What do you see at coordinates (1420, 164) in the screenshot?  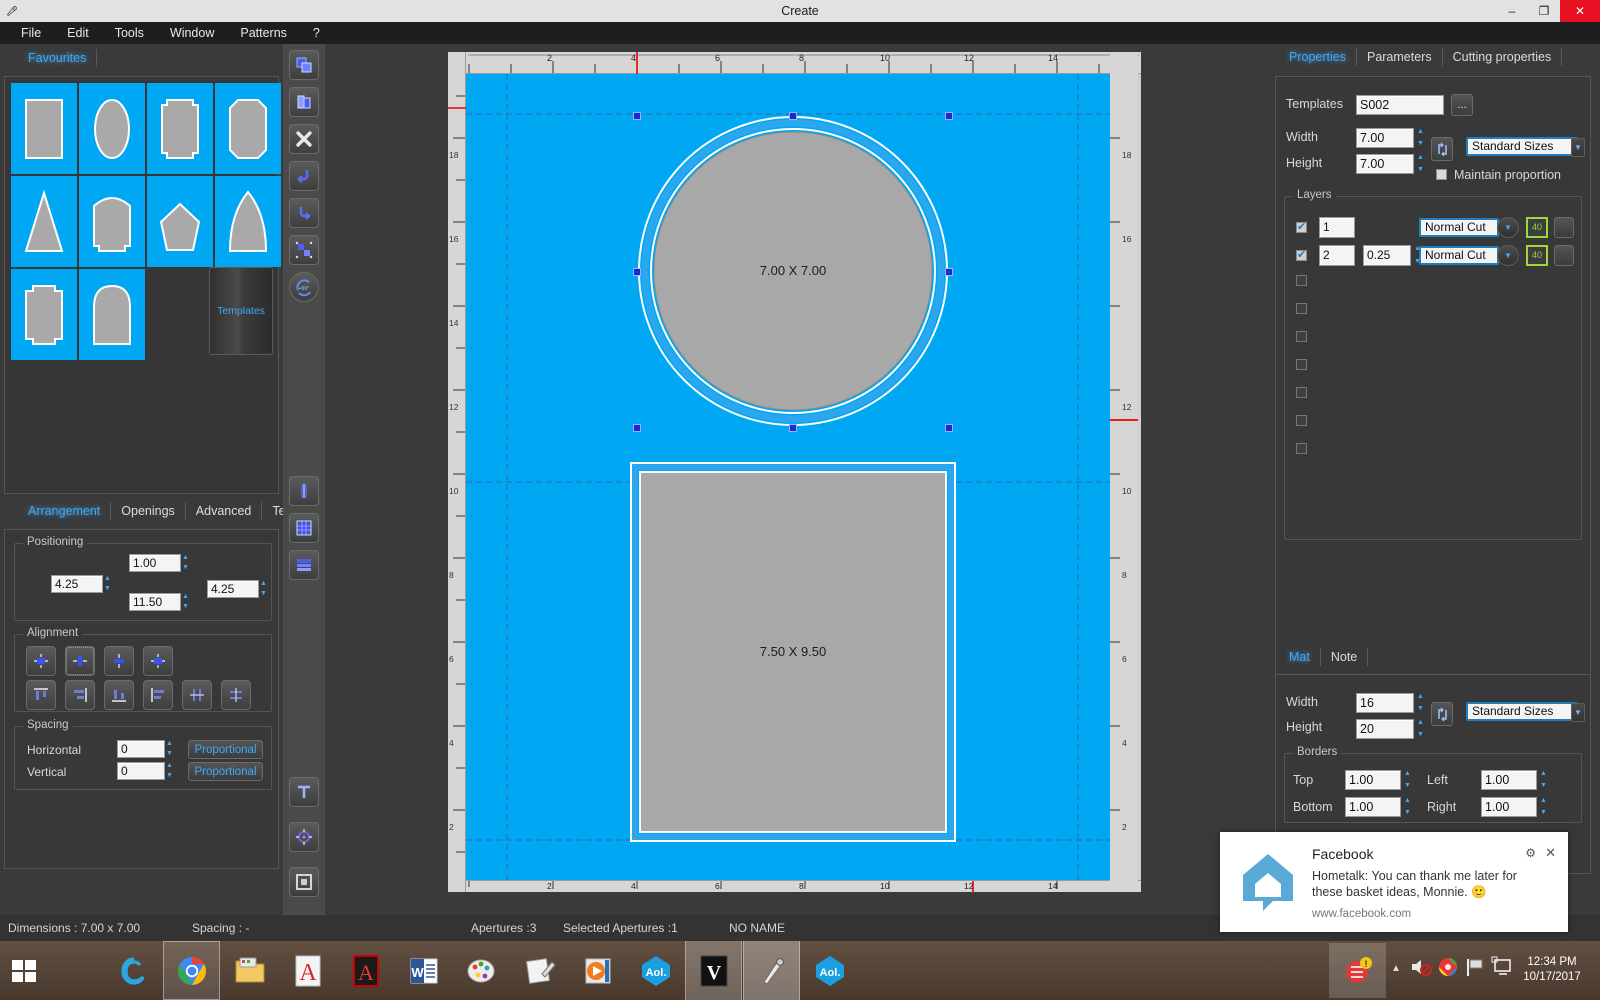 I see `height-spinner: ▲ ▼` at bounding box center [1420, 164].